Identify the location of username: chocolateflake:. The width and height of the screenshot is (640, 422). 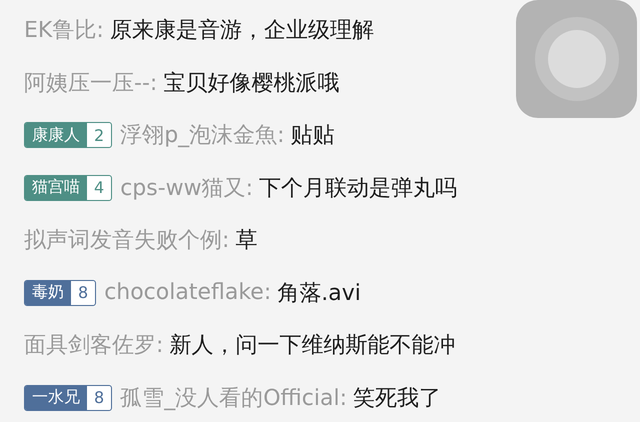
(188, 293).